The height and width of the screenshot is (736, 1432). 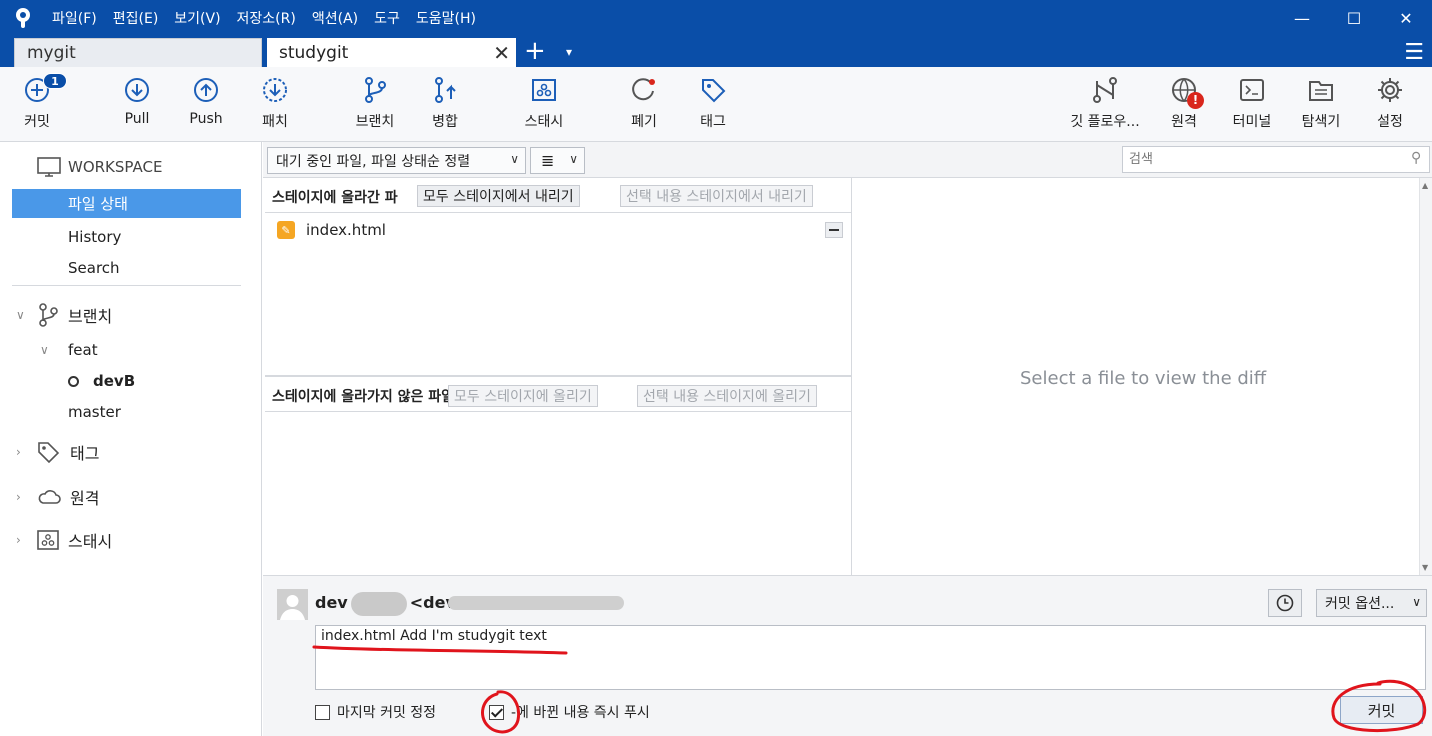 What do you see at coordinates (1406, 18) in the screenshot?
I see `close-window-button: ✕` at bounding box center [1406, 18].